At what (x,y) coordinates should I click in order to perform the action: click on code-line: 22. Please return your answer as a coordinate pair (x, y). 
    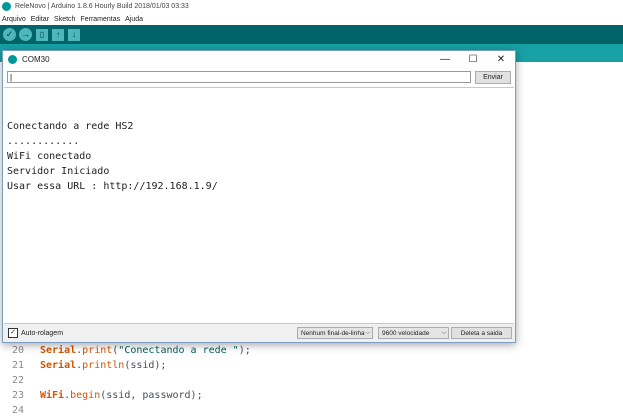
    Looking at the image, I should click on (20, 380).